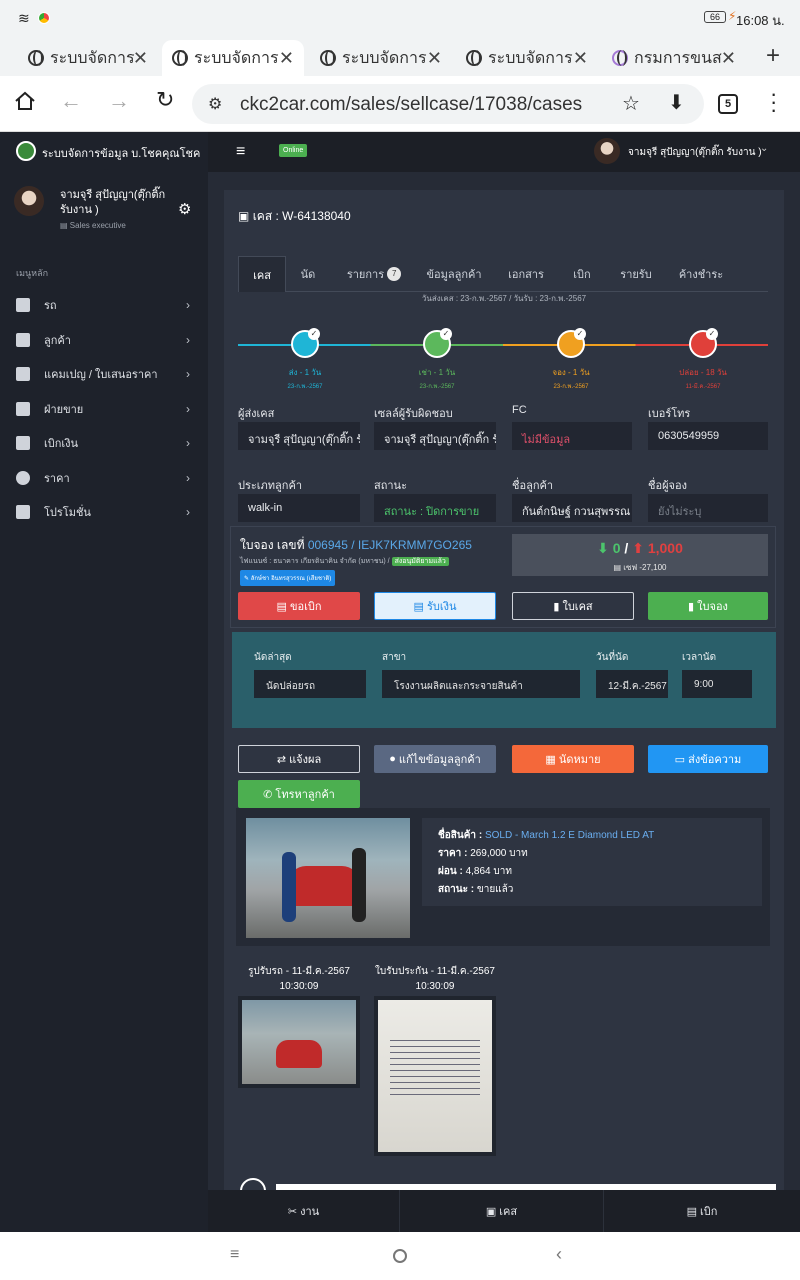 The width and height of the screenshot is (800, 1280). I want to click on bookmark-icon, so click(23, 512).